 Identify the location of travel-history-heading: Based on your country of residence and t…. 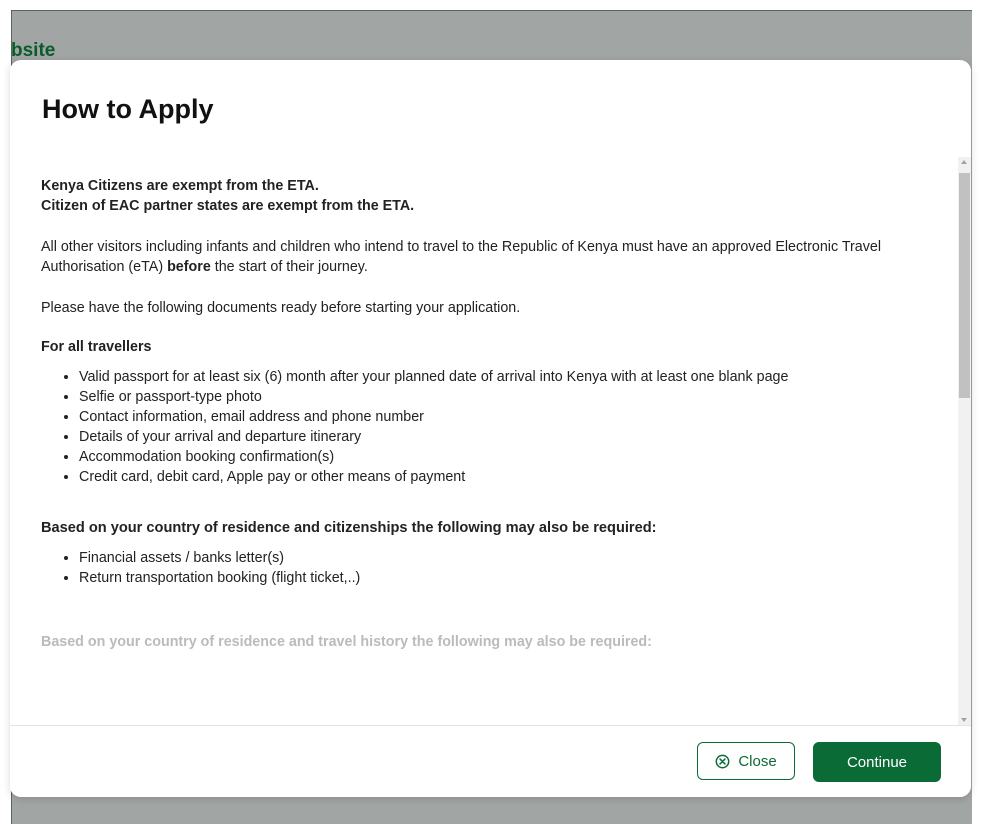
(346, 642).